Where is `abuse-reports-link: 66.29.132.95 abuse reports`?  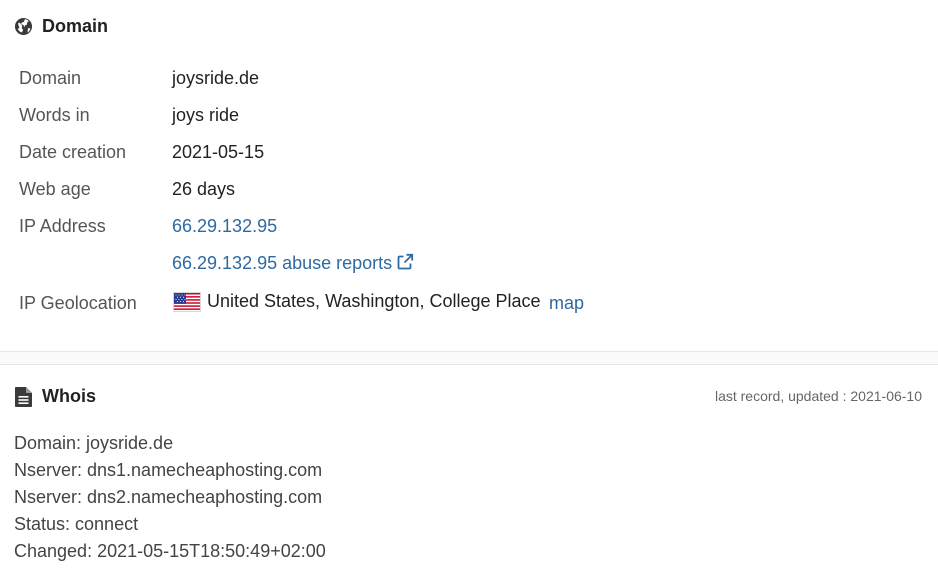
abuse-reports-link: 66.29.132.95 abuse reports is located at coordinates (293, 263).